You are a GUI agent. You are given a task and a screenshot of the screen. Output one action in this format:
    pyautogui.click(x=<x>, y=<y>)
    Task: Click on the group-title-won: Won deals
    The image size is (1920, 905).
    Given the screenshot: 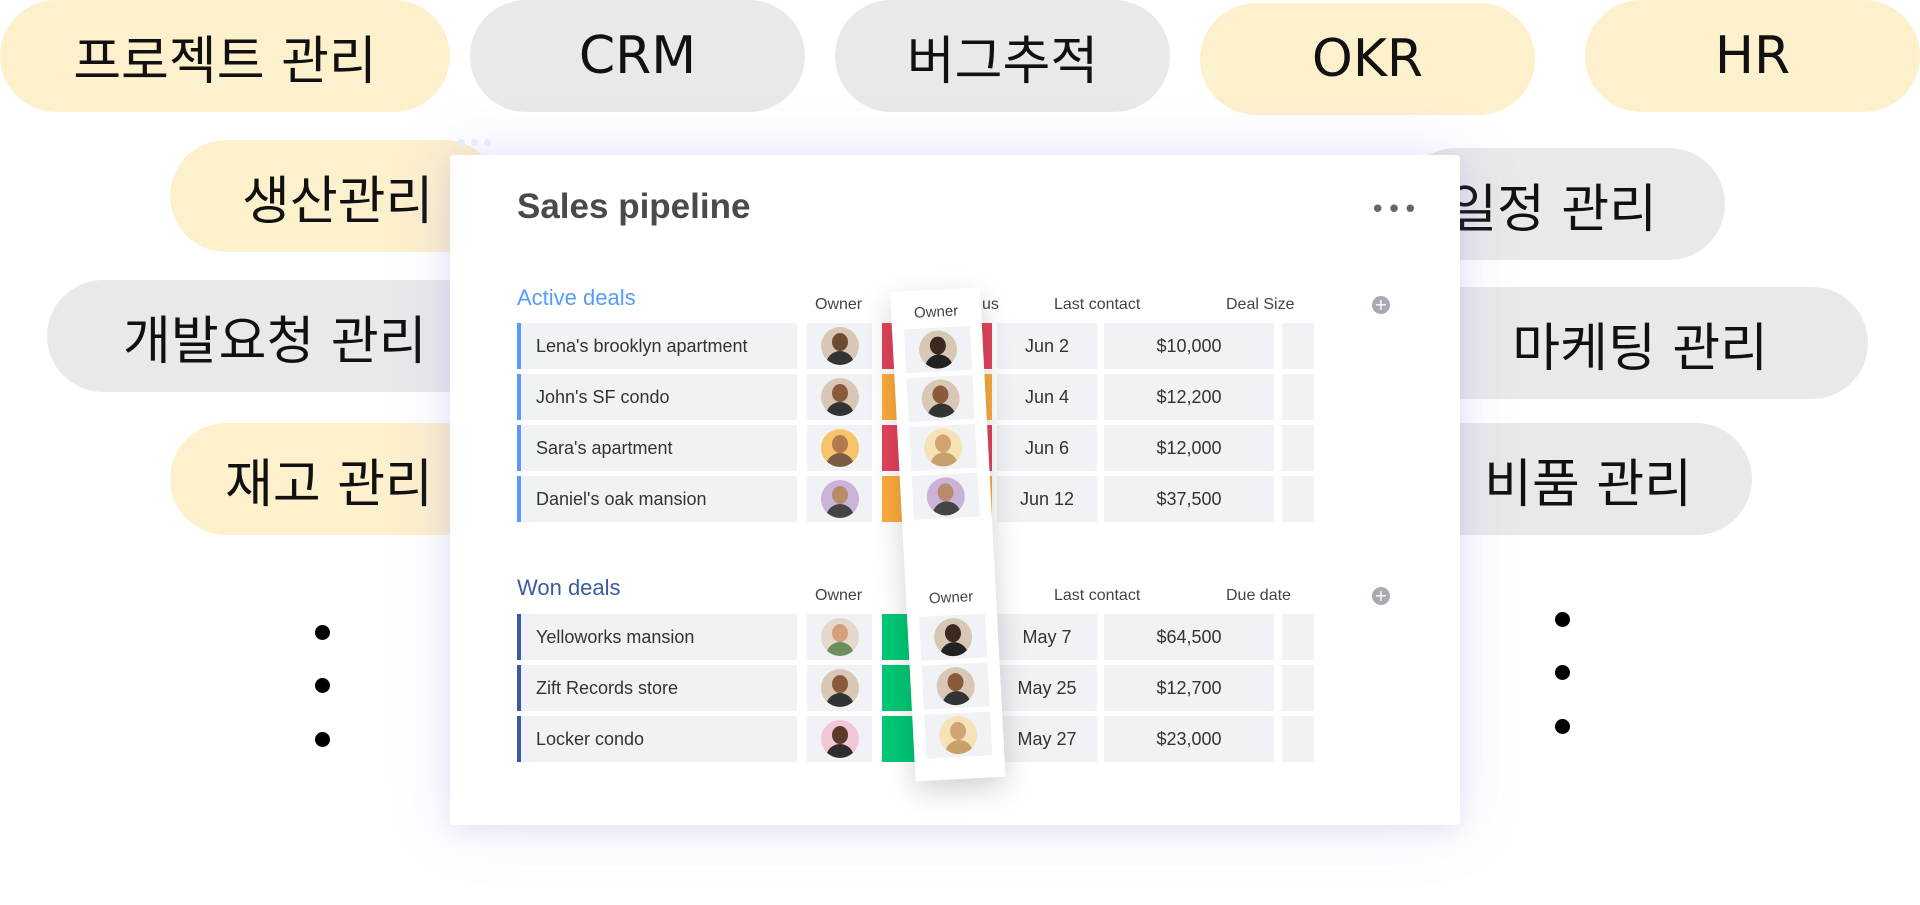 What is the action you would take?
    pyautogui.click(x=569, y=587)
    